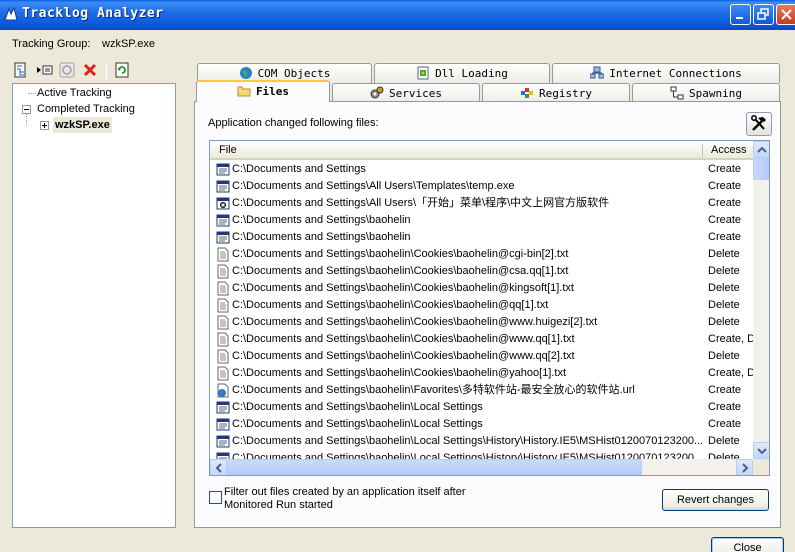 This screenshot has width=795, height=552. I want to click on column-divider, so click(702, 150).